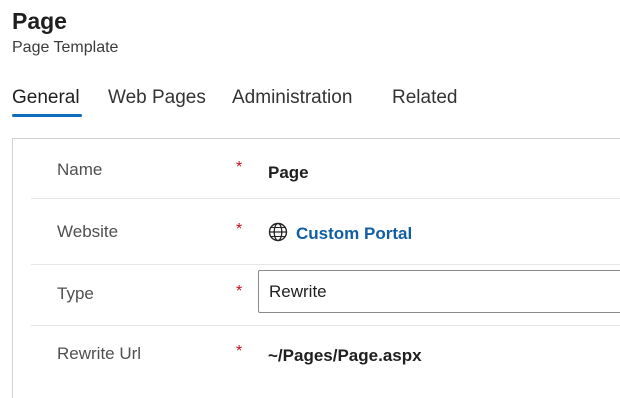 The image size is (620, 398). I want to click on website-label: Website, so click(88, 231).